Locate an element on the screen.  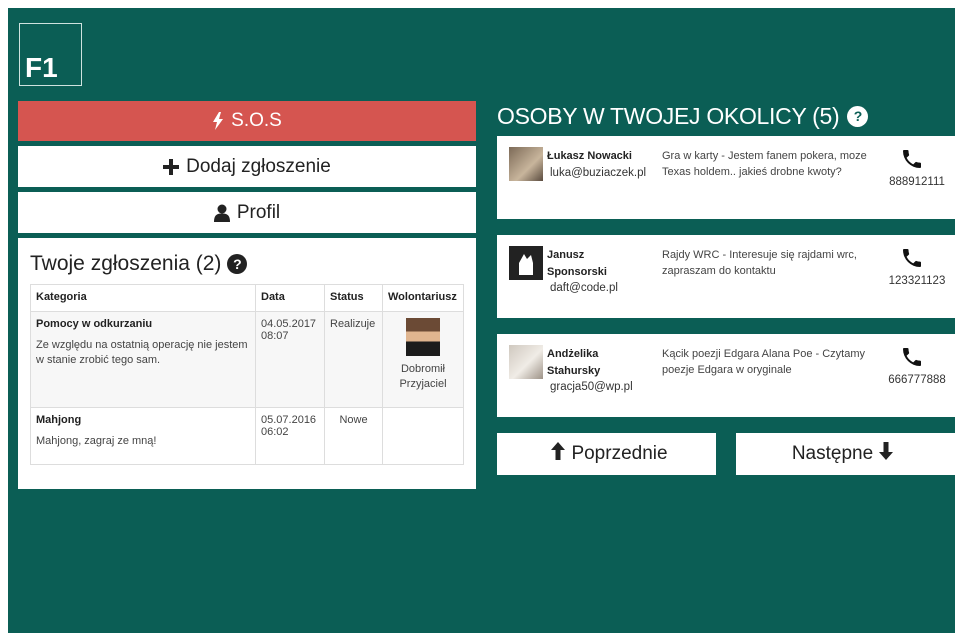
requests-title: Twoje zgłoszenia (2) is located at coordinates (126, 263).